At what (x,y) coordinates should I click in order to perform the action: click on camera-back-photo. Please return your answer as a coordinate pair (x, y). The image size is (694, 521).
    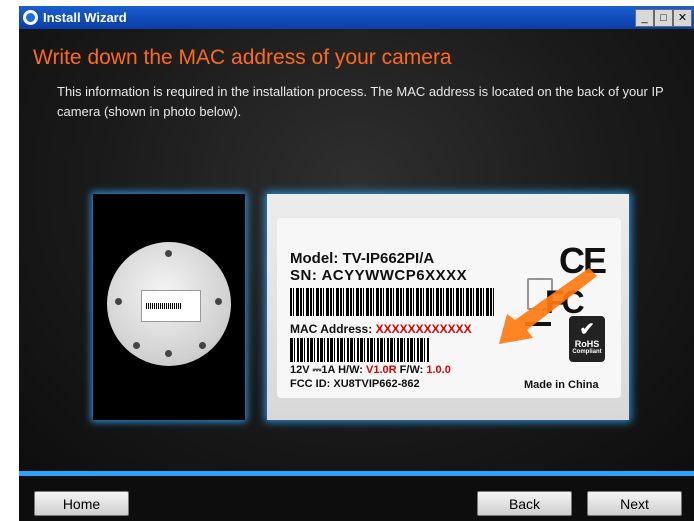
    Looking at the image, I should click on (169, 307).